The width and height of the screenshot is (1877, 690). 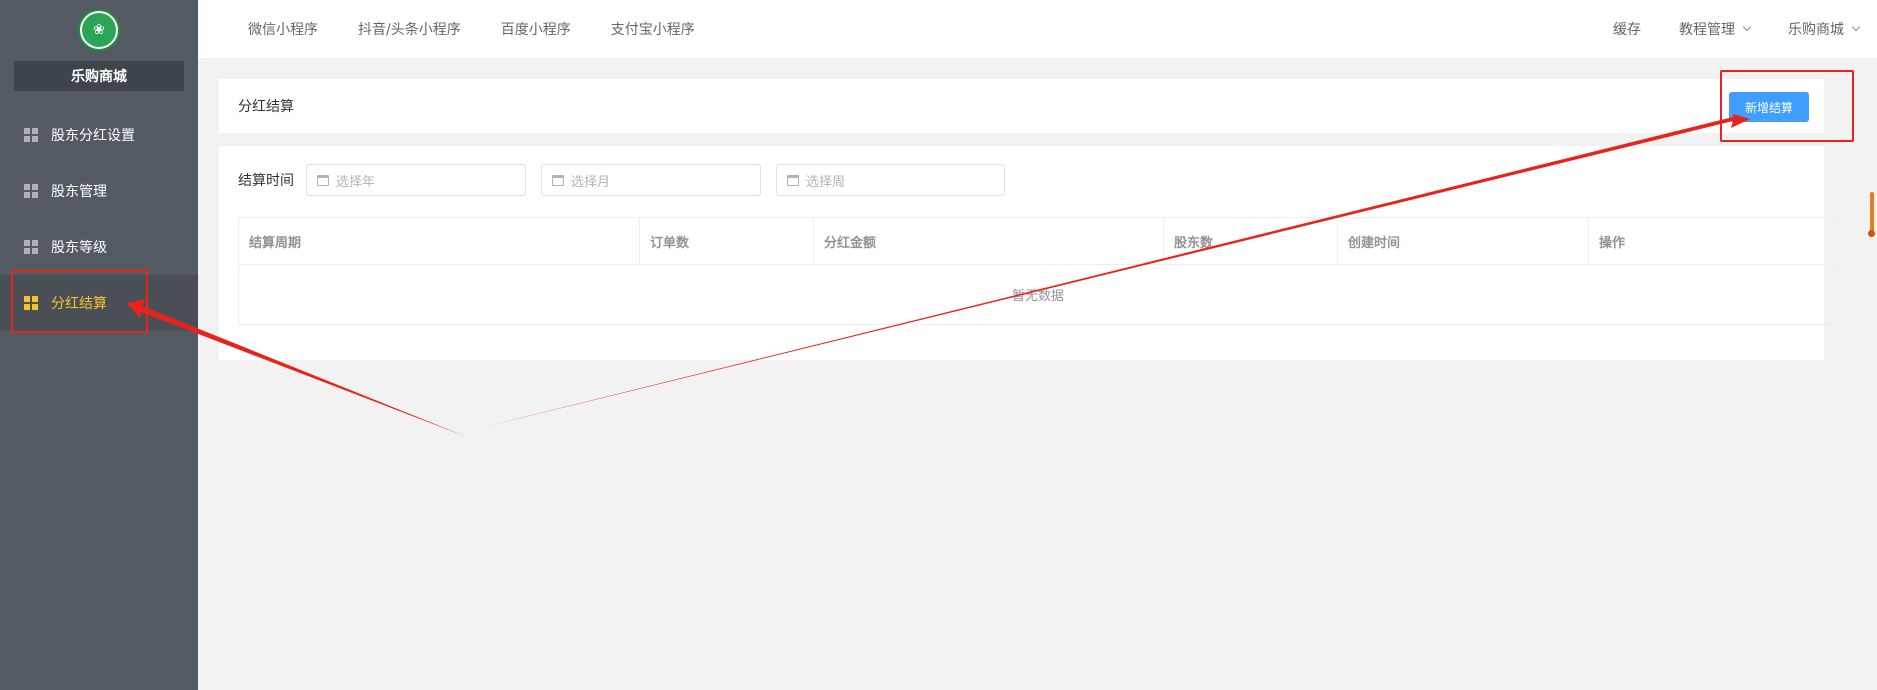 I want to click on week-placeholder: 选择周, so click(x=826, y=182).